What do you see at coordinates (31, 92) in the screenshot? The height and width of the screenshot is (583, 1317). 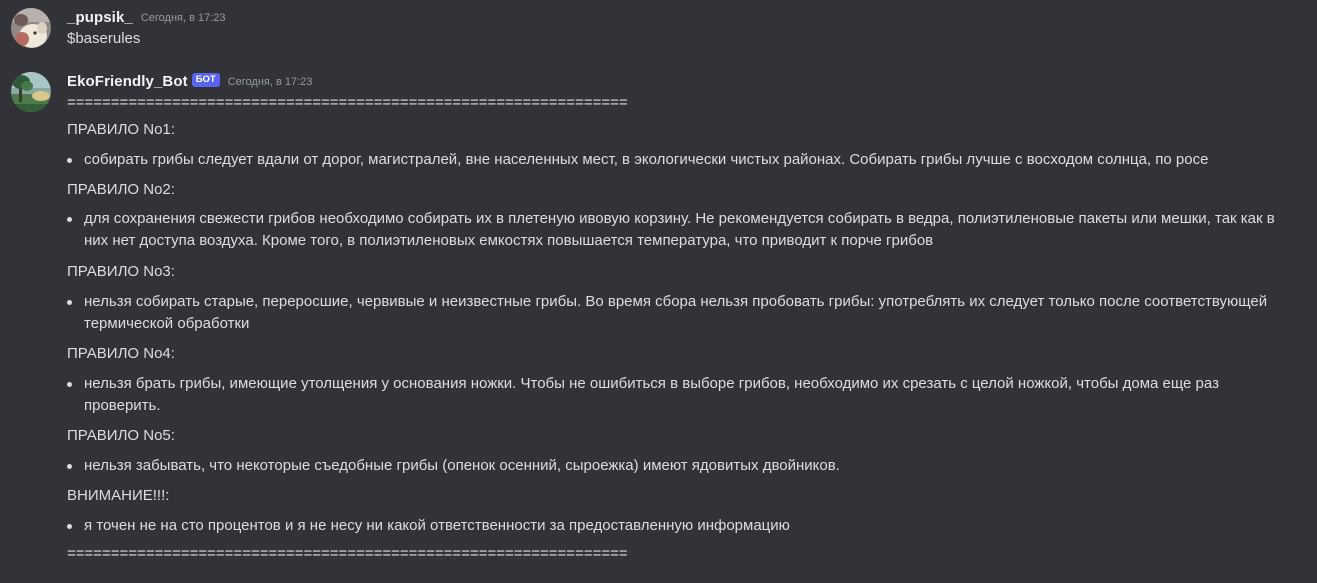 I see `bot-avatar` at bounding box center [31, 92].